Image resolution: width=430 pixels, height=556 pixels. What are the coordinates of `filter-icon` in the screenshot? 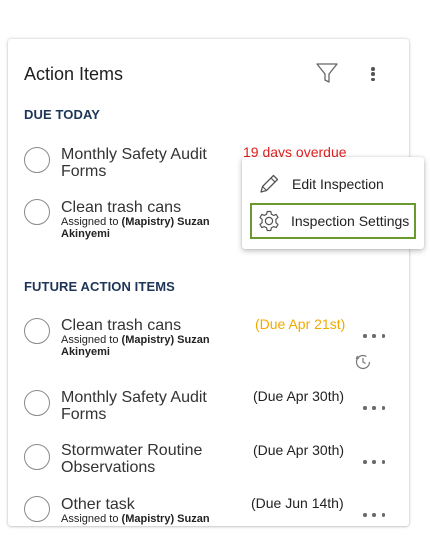 It's located at (327, 73).